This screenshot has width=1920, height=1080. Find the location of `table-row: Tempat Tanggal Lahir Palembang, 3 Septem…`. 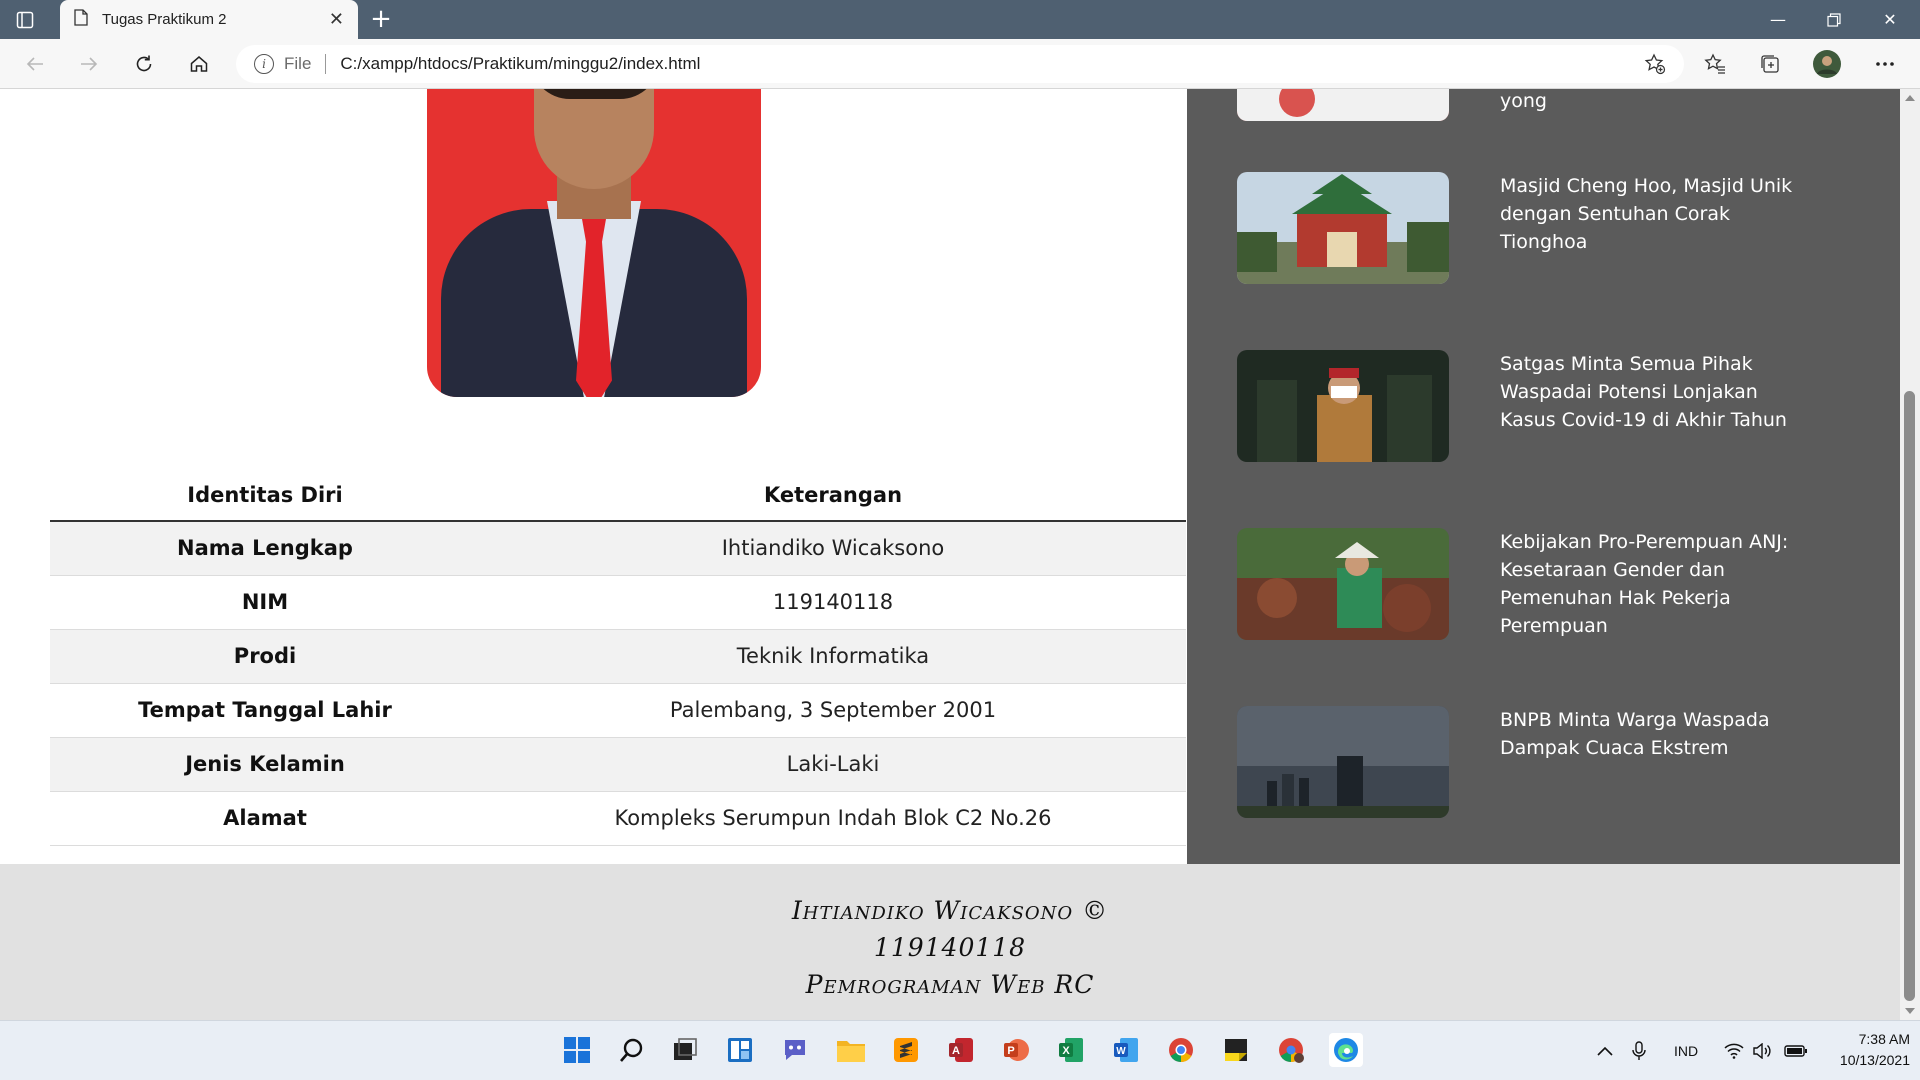

table-row: Tempat Tanggal Lahir Palembang, 3 Septem… is located at coordinates (618, 710).